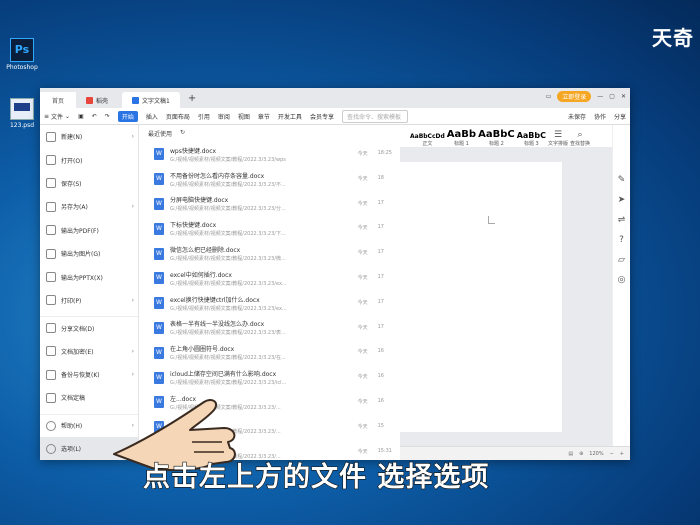  I want to click on text-layout-button: ☰ 文字排版, so click(558, 138).